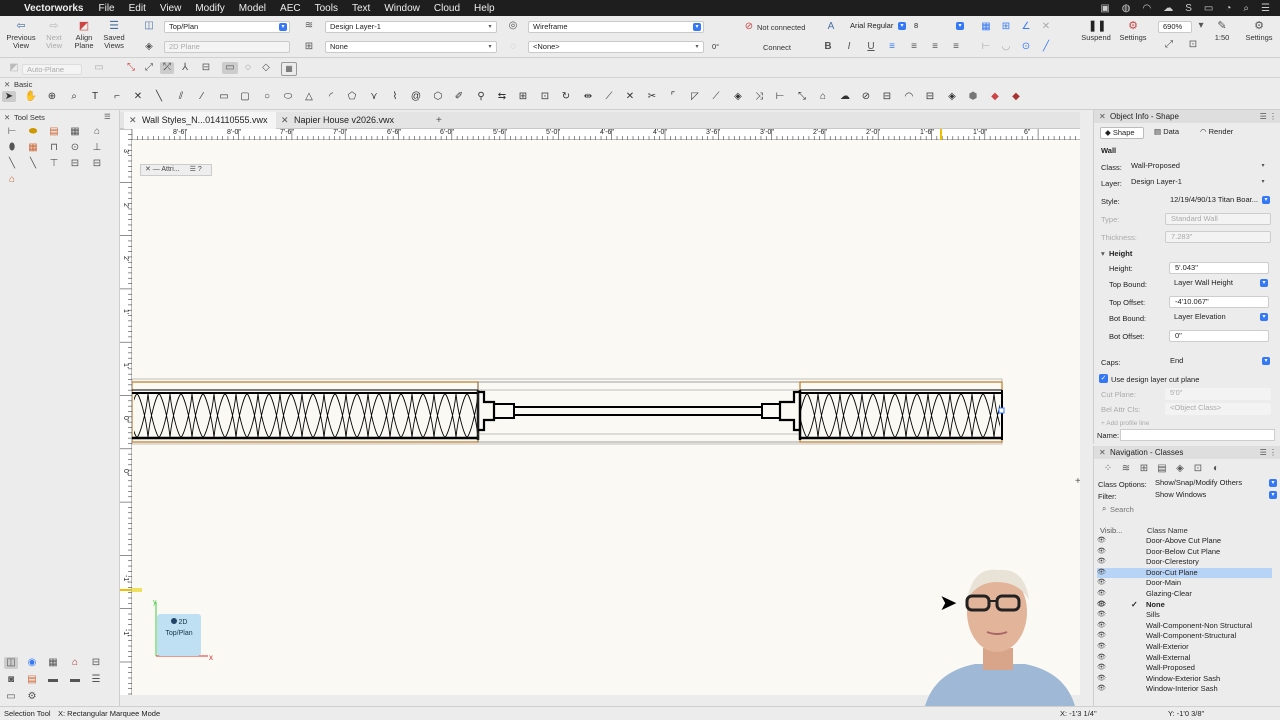 This screenshot has width=1280, height=720. Describe the element at coordinates (1103, 378) in the screenshot. I see `use-cut-plane-checkbox: ✓` at that location.